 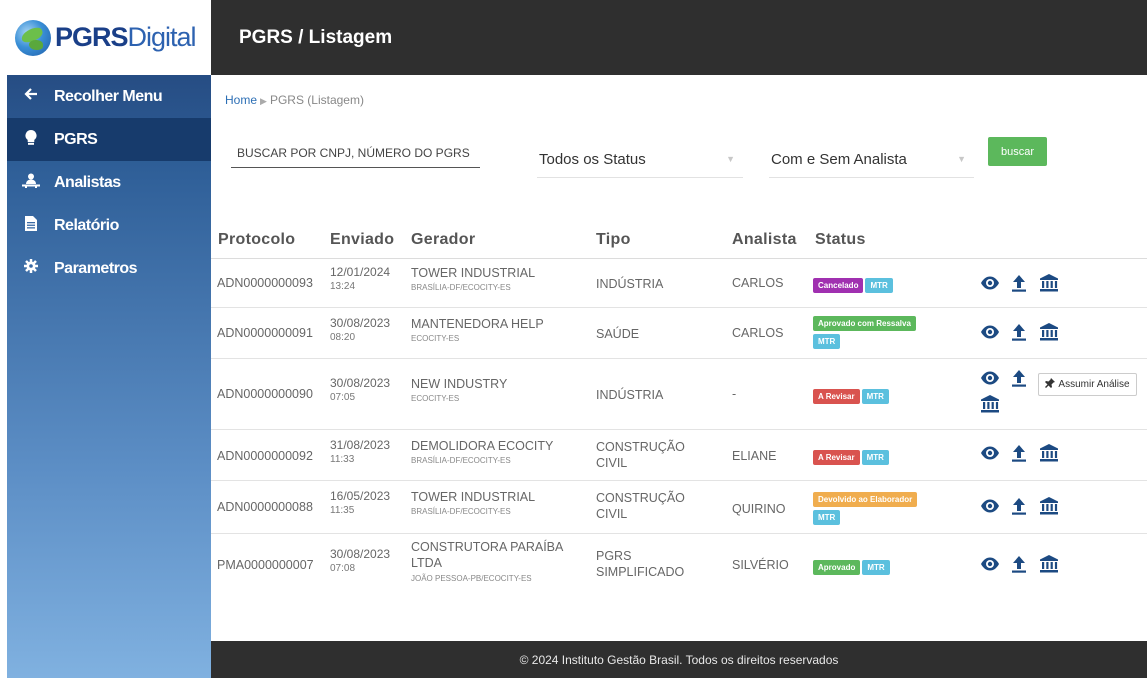 I want to click on assumir-analise-label: Assumir Análise, so click(x=1094, y=384).